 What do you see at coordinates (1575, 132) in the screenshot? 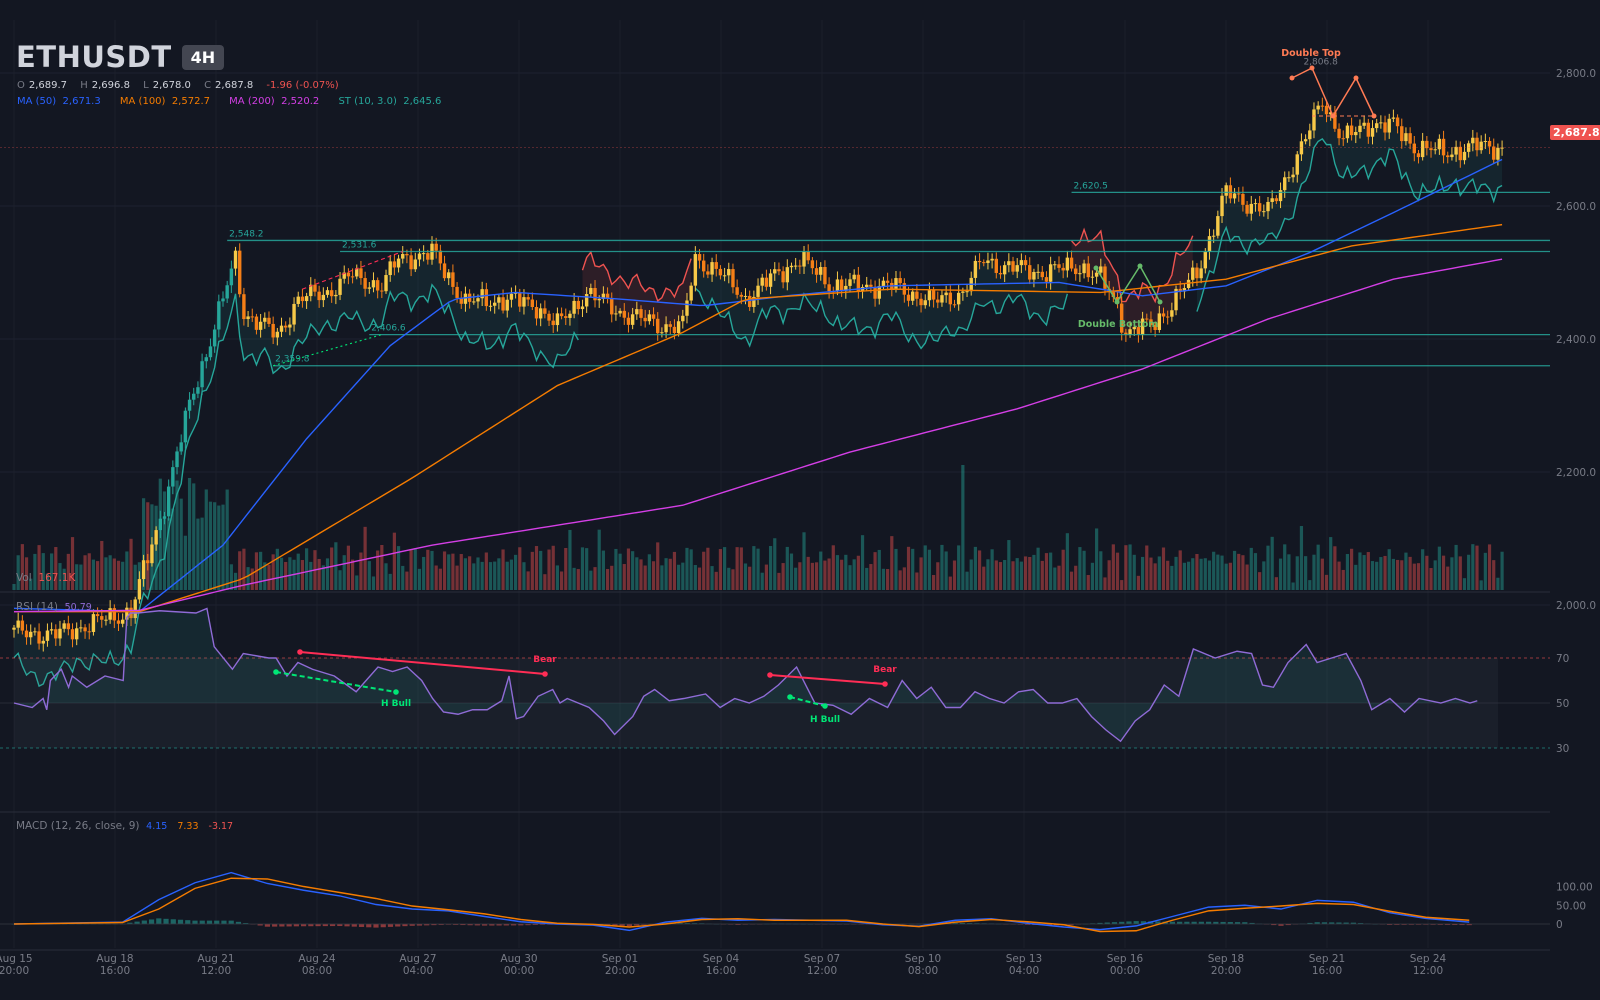
I see `last-price-badge: 2,687.8` at bounding box center [1575, 132].